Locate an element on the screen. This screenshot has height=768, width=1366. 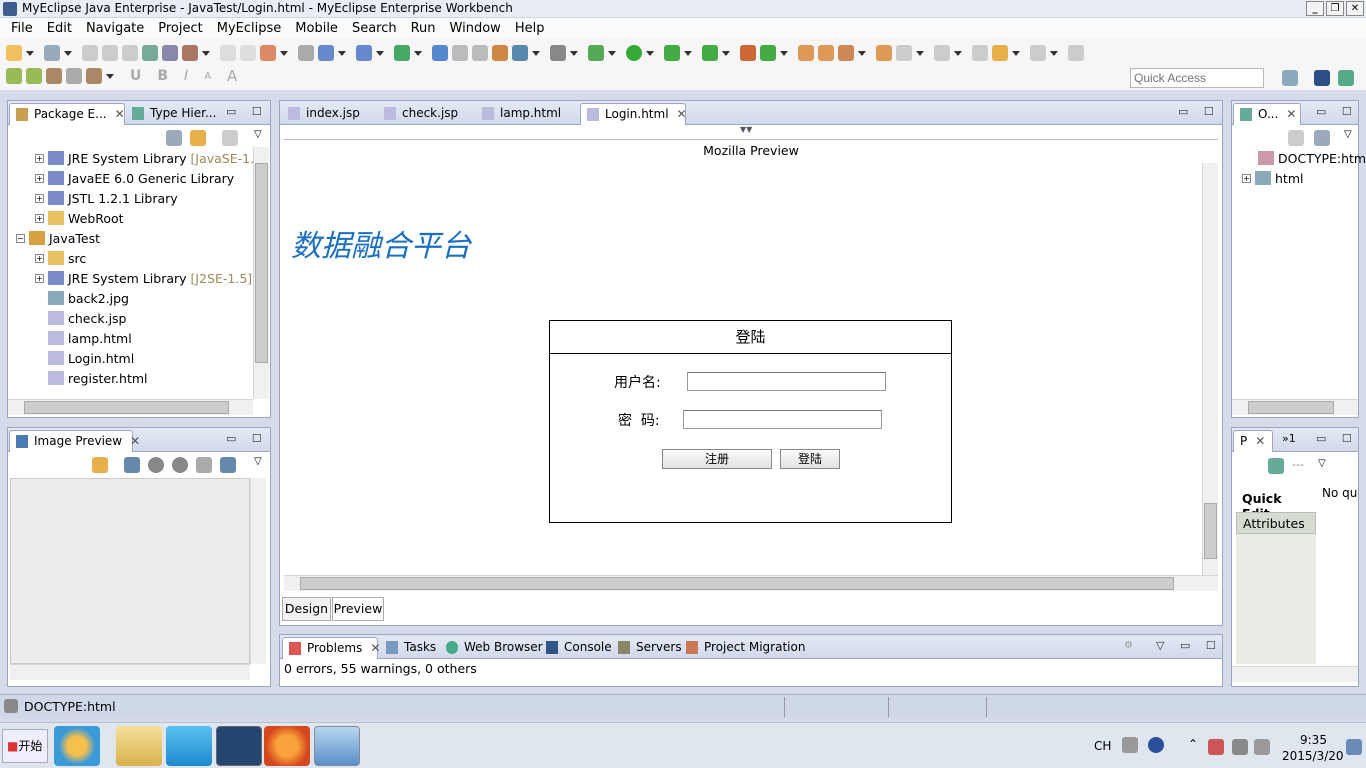
save-all-icon is located at coordinates (110, 53).